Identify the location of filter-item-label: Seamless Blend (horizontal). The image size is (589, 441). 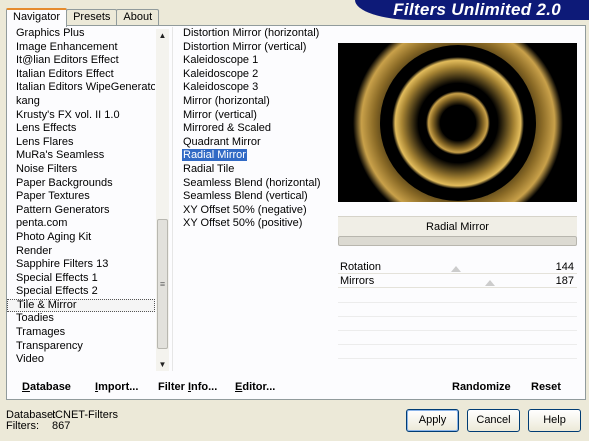
(252, 182).